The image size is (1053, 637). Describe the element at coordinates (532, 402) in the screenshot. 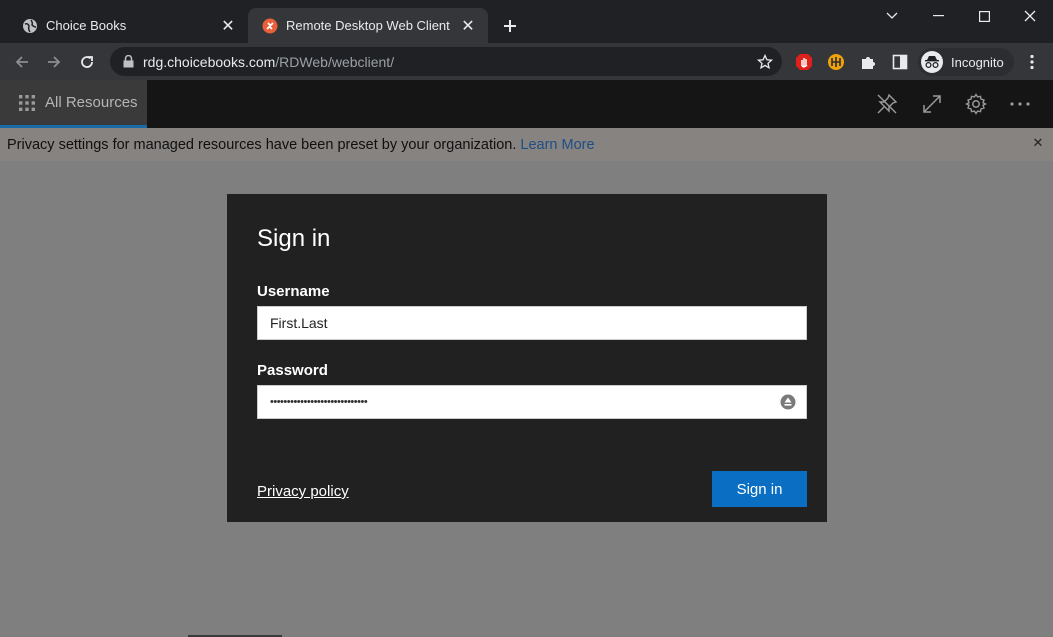

I see `password-field: •••••••••••••••••••••••••••••` at that location.